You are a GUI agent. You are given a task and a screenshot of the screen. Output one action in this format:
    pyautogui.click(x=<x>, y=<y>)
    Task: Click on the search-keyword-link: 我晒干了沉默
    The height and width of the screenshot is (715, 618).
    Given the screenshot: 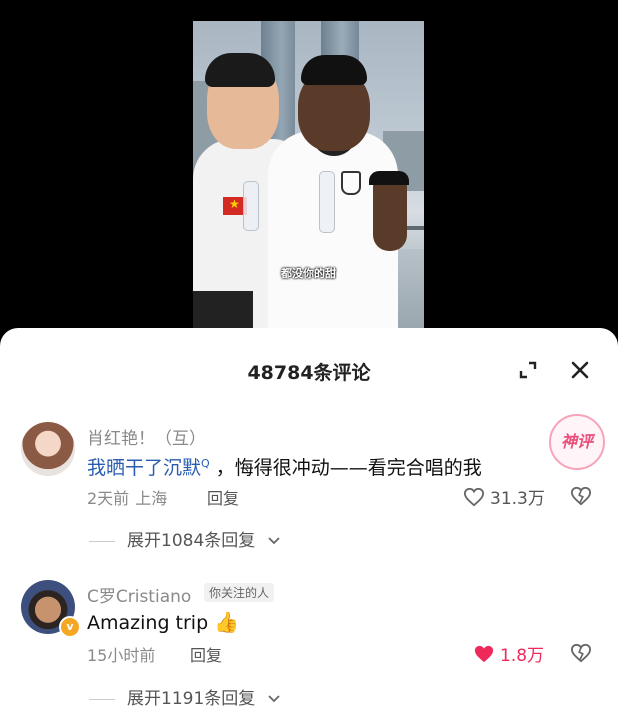 What is the action you would take?
    pyautogui.click(x=144, y=468)
    